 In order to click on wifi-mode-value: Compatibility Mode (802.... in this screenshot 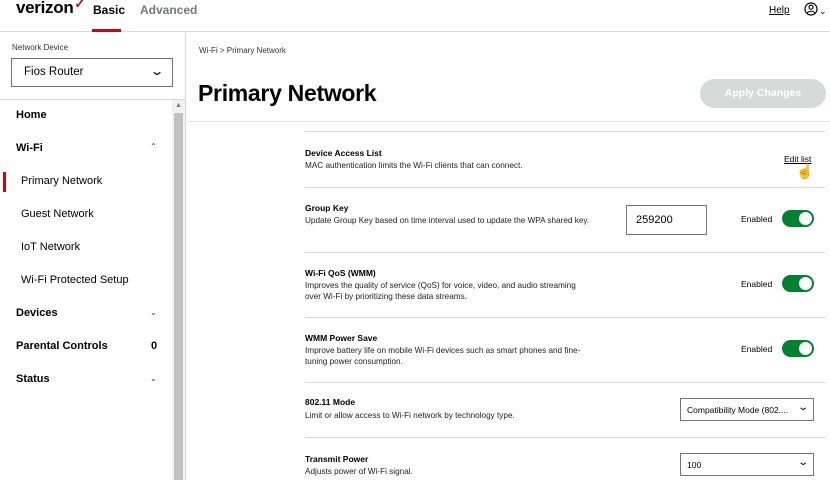, I will do `click(738, 410)`.